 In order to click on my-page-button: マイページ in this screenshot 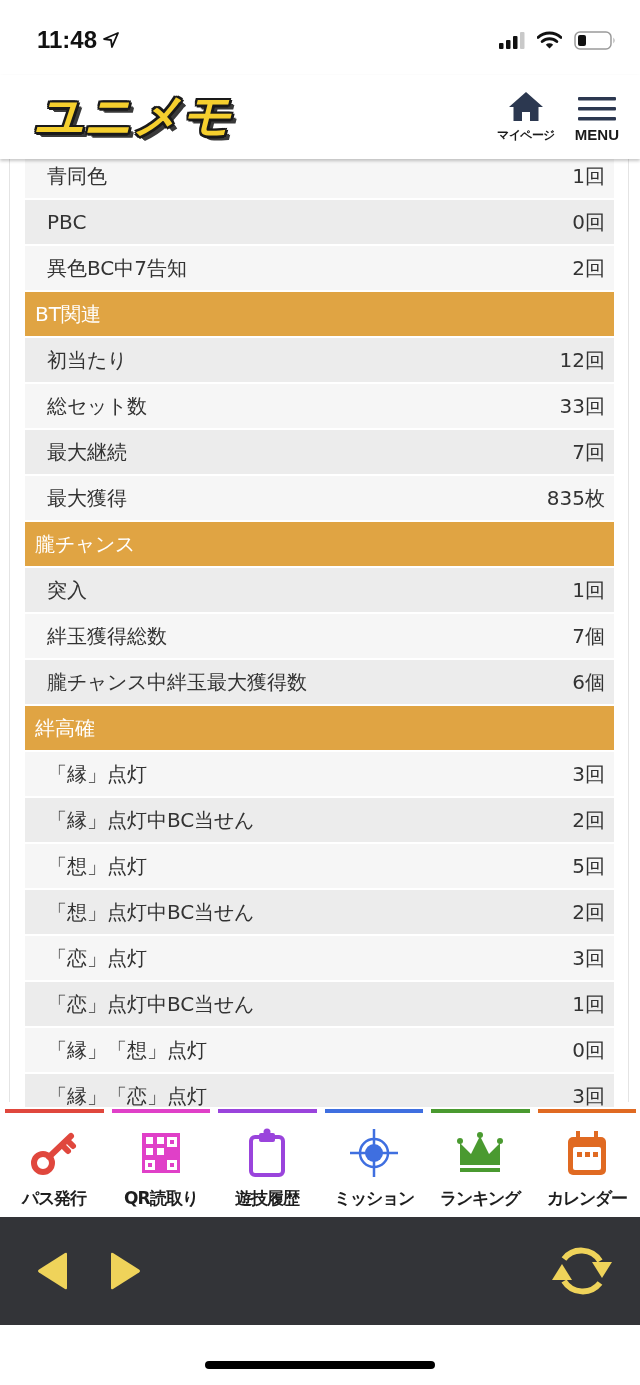, I will do `click(526, 117)`.